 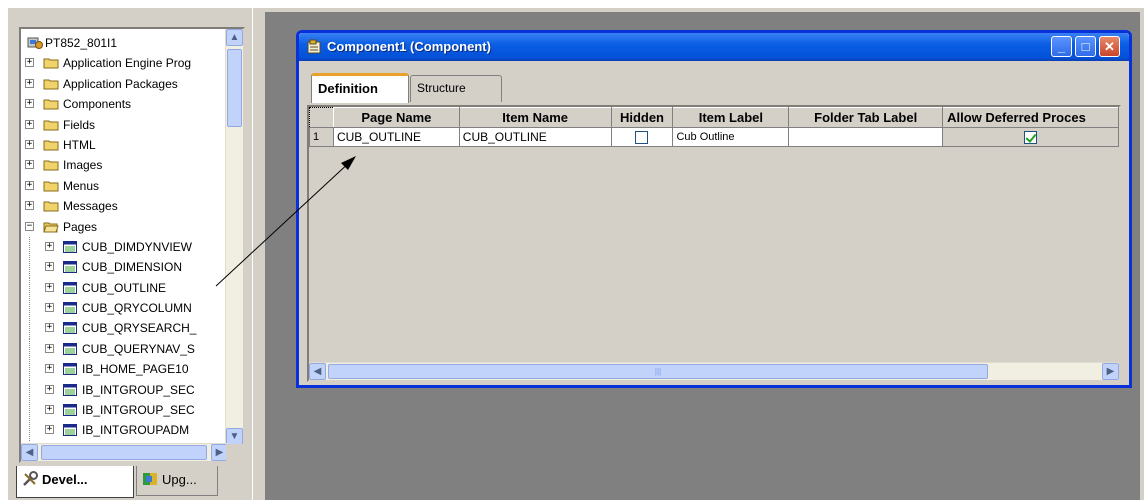 I want to click on tree-page-label: IB_INTGROUPADM, so click(x=136, y=430).